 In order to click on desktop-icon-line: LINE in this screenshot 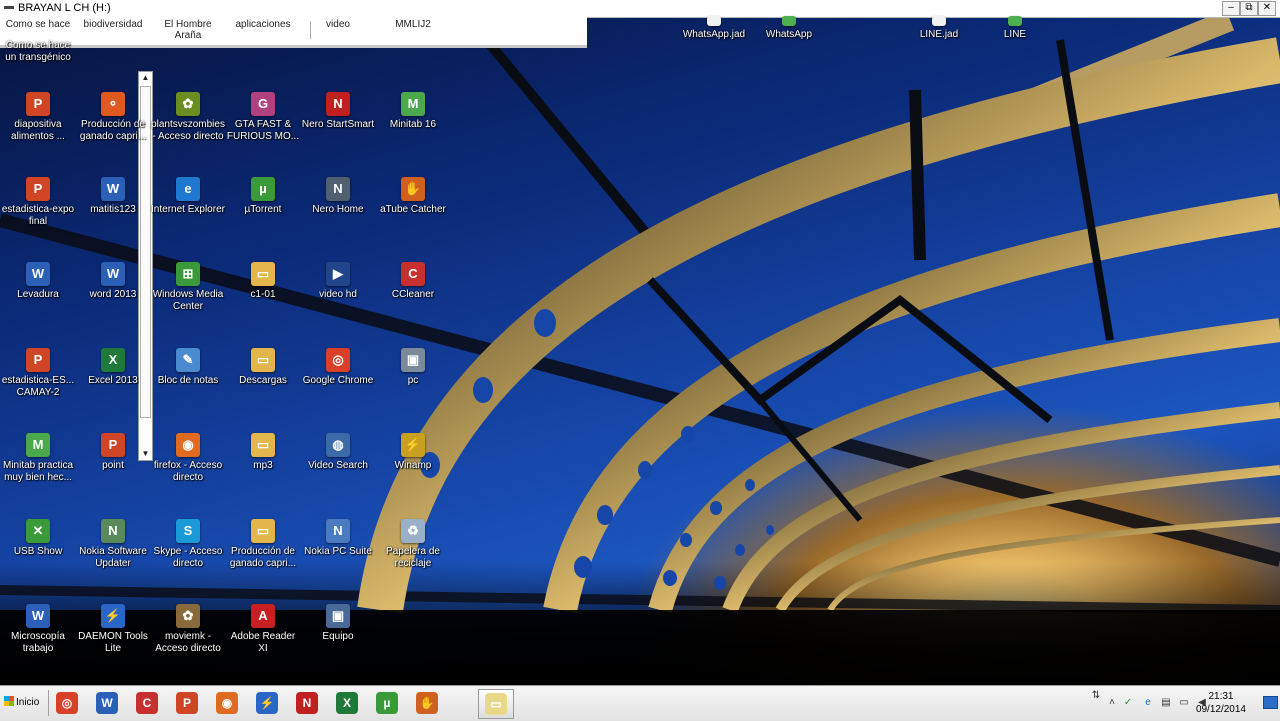, I will do `click(1015, 28)`.